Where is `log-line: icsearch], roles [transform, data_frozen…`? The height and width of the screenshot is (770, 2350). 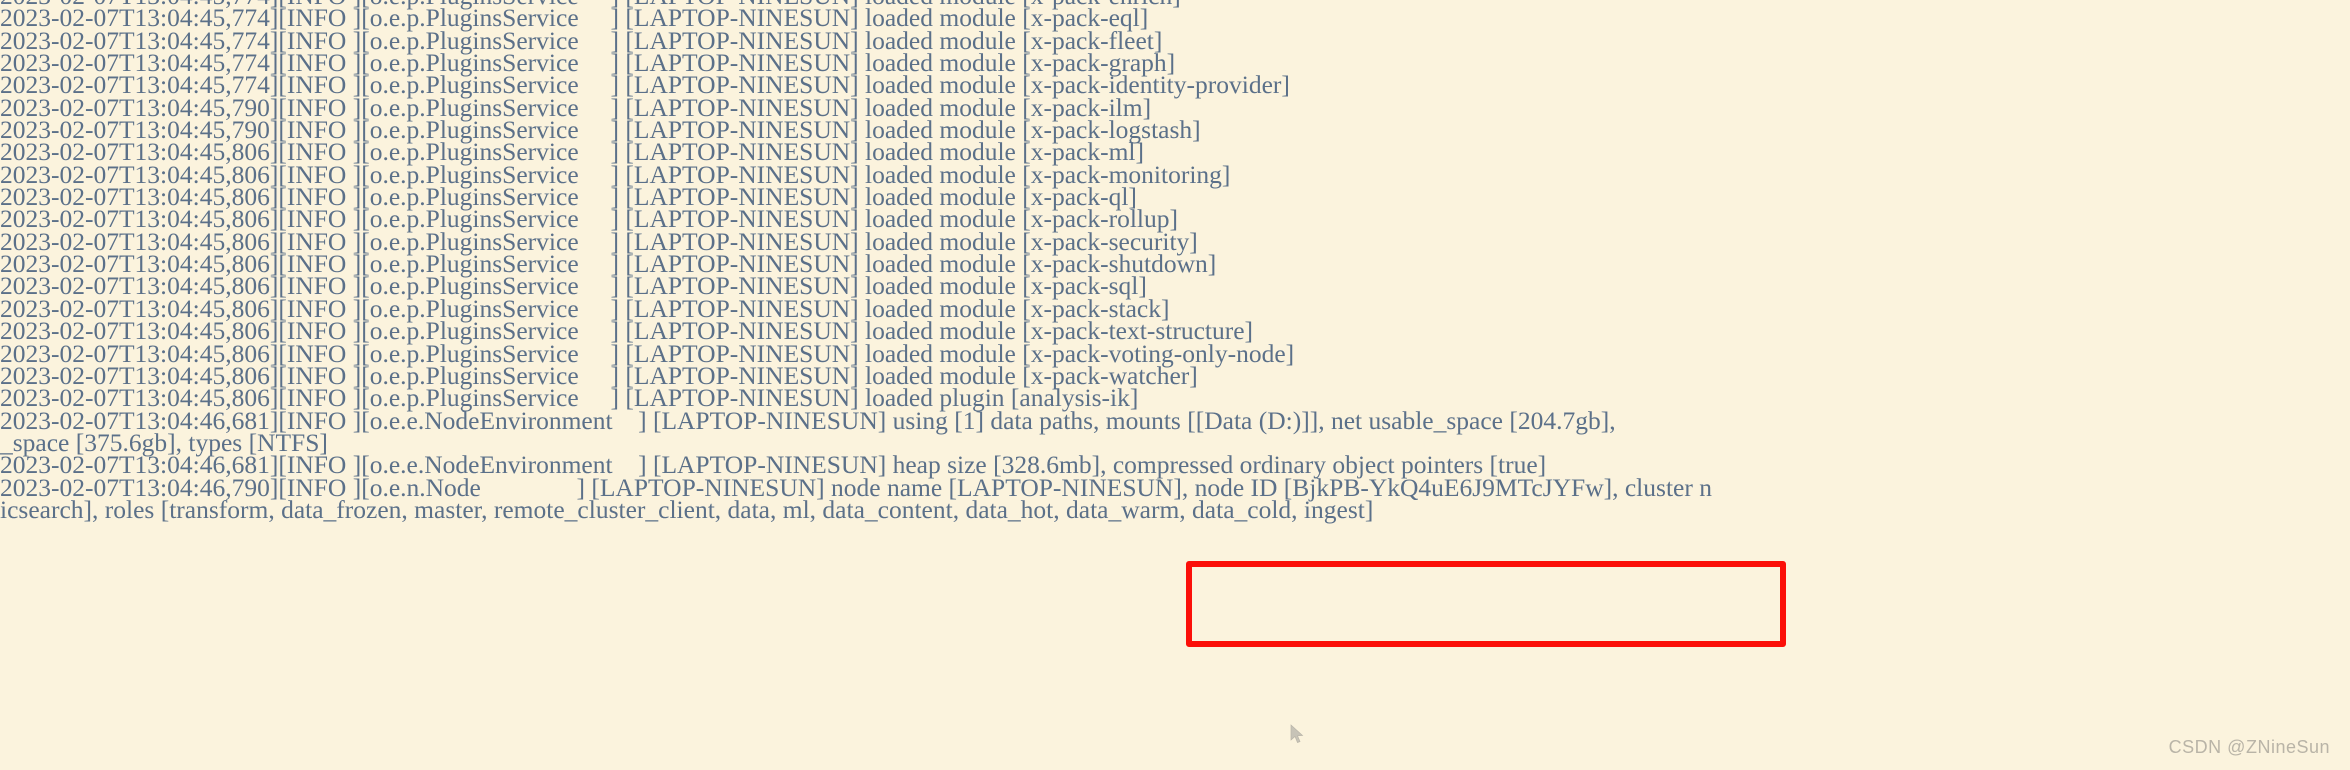 log-line: icsearch], roles [transform, data_frozen… is located at coordinates (687, 509).